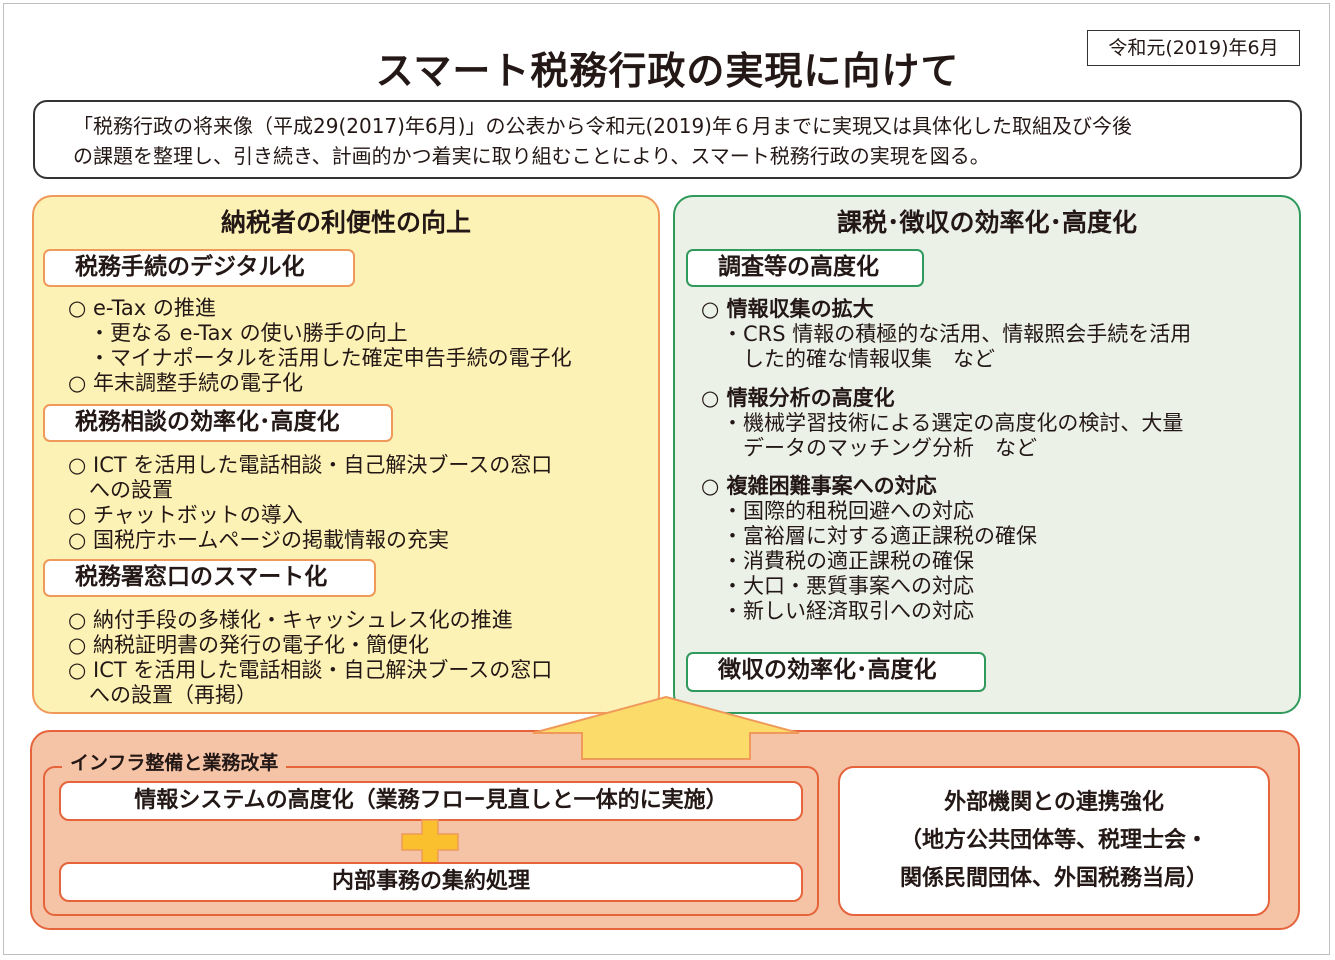 This screenshot has width=1335, height=960. What do you see at coordinates (869, 536) in the screenshot?
I see `list-item: ・富裕層に対する適正課税の確保` at bounding box center [869, 536].